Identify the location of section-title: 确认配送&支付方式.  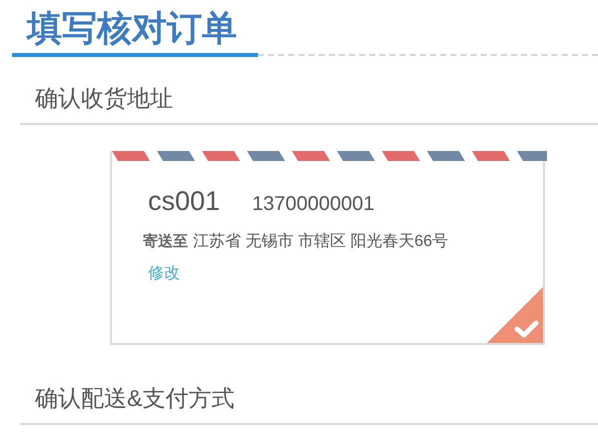
(134, 398).